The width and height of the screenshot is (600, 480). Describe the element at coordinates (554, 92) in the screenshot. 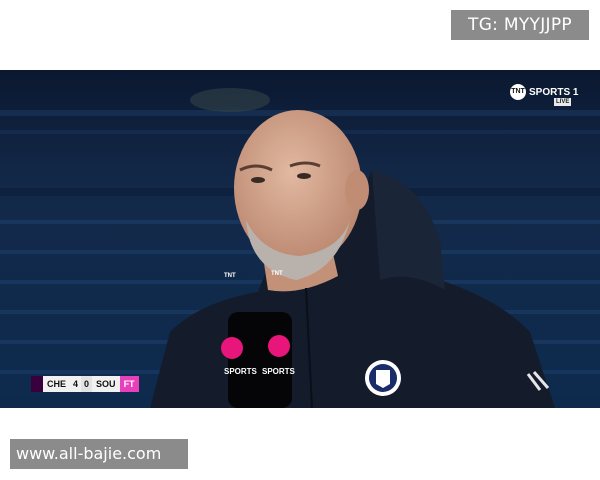

I see `channel-name: SPORTS 1` at that location.